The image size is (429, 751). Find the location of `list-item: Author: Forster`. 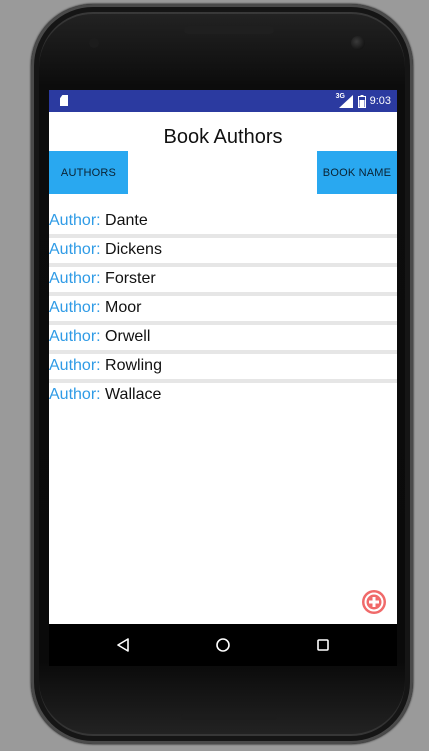

list-item: Author: Forster is located at coordinates (223, 281).